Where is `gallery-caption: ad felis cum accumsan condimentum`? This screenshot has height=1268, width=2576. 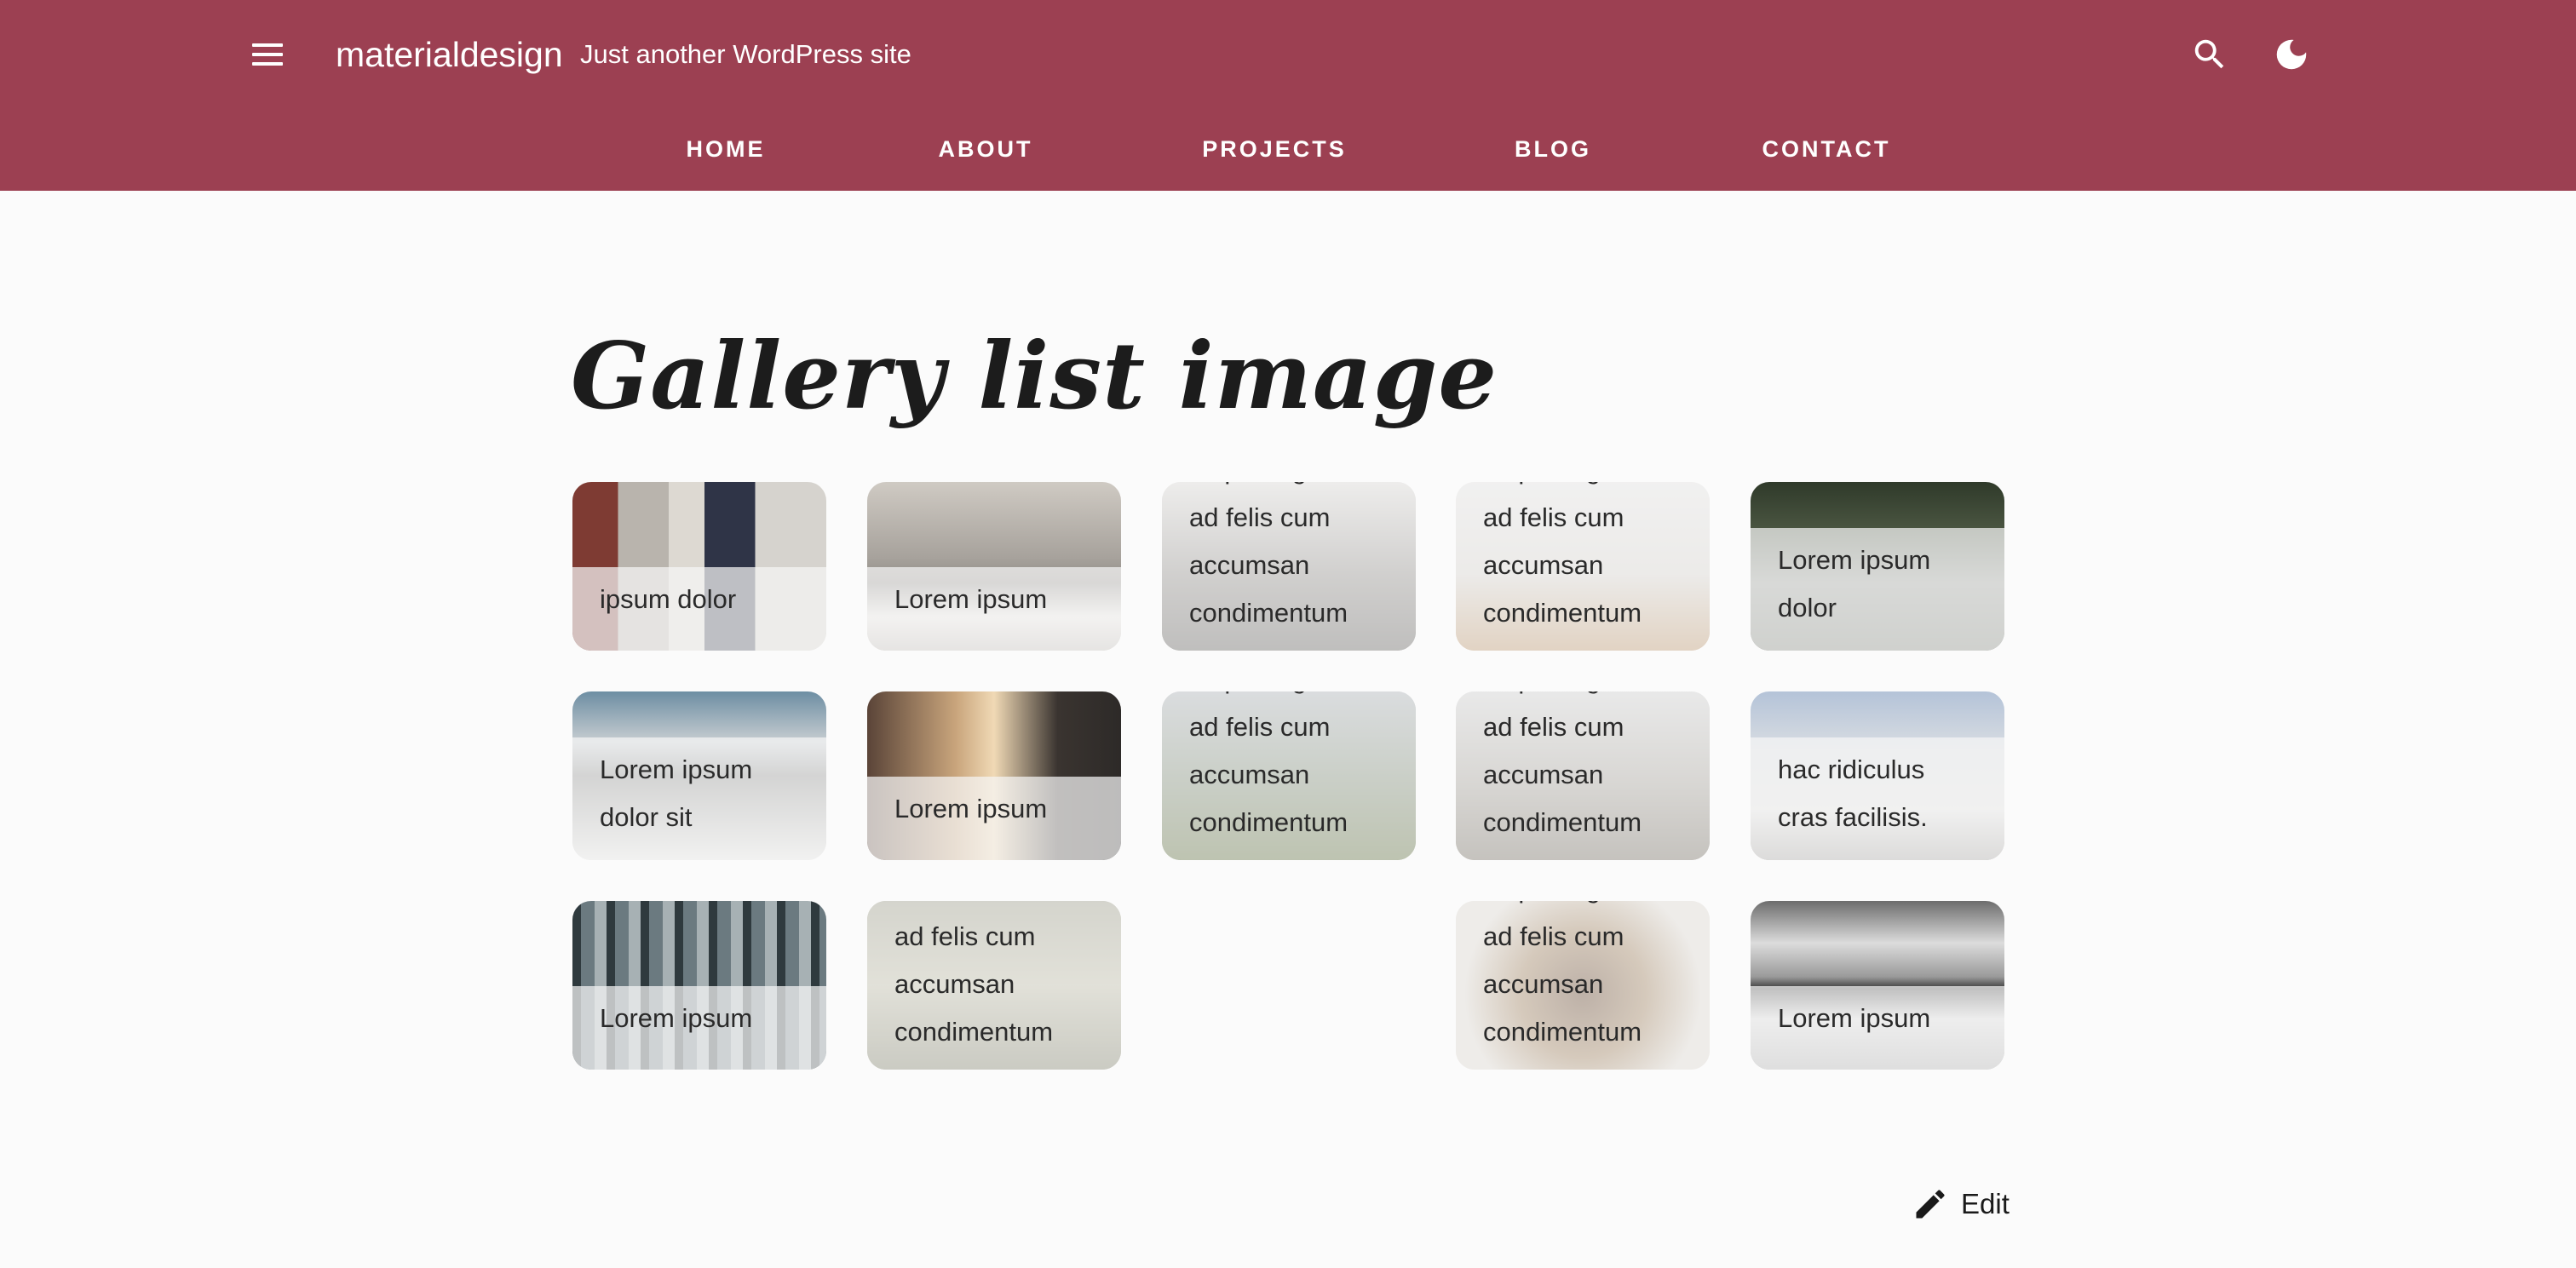
gallery-caption: ad felis cum accumsan condimentum is located at coordinates (994, 985).